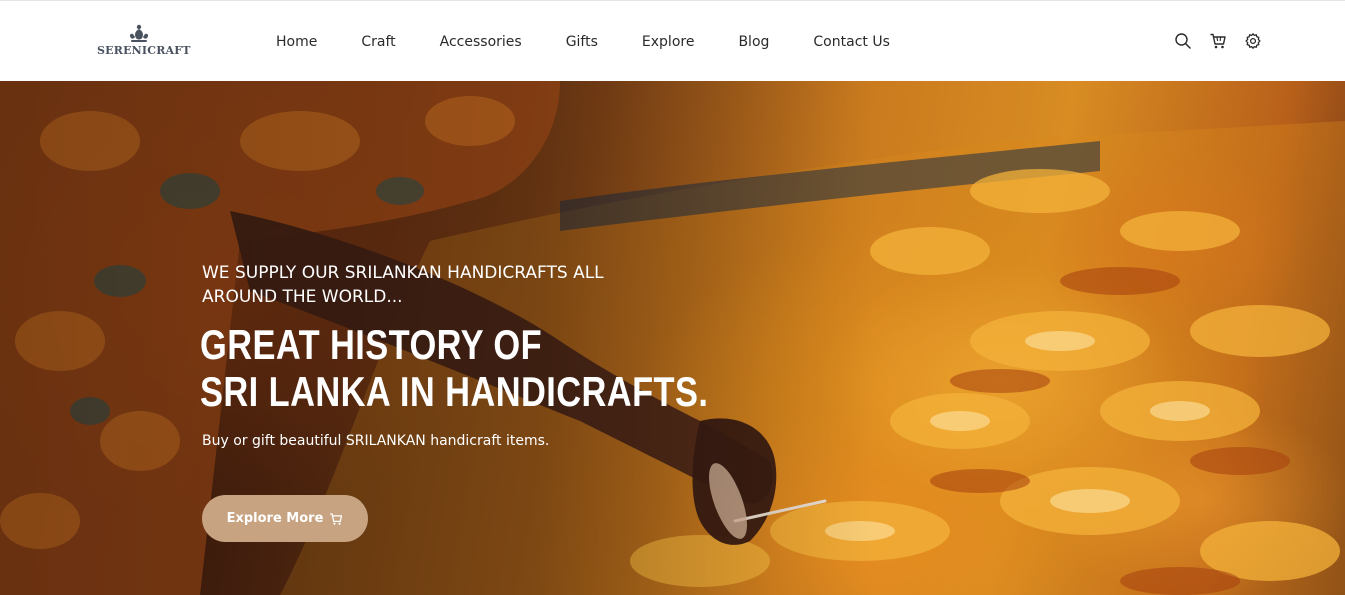  What do you see at coordinates (139, 33) in the screenshot?
I see `logo-emblem-icon` at bounding box center [139, 33].